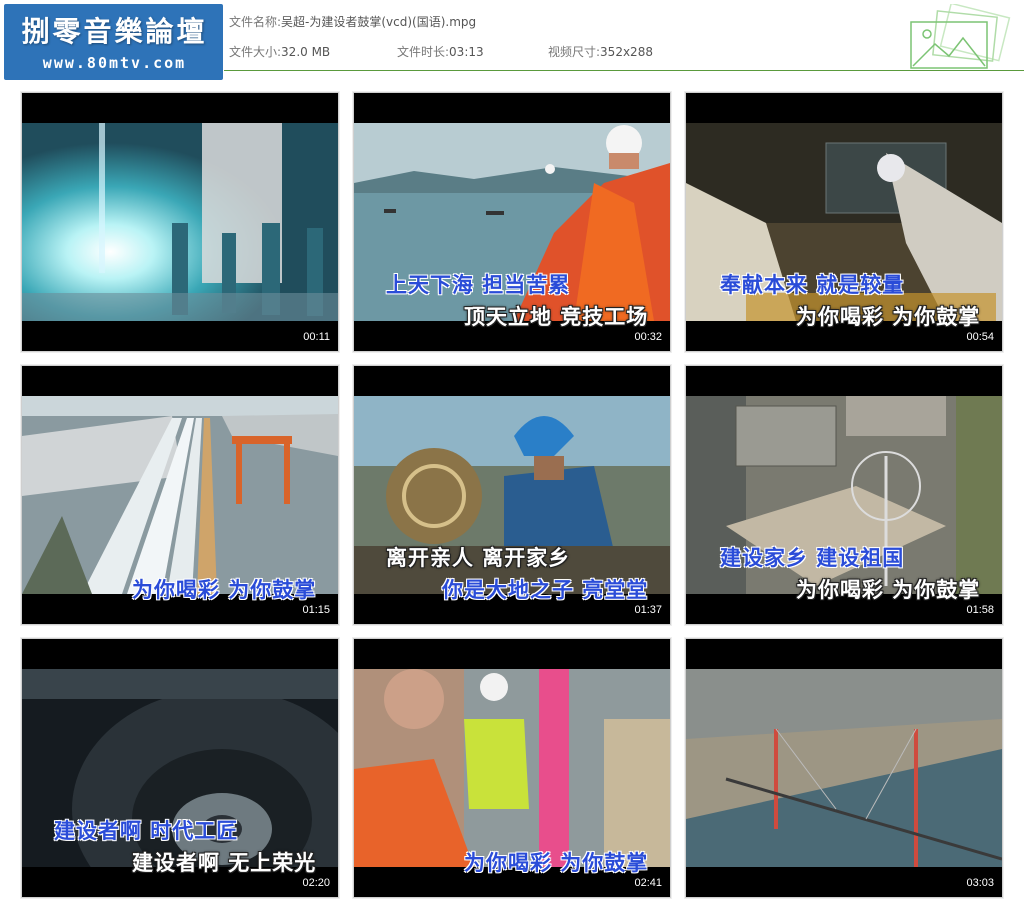 The width and height of the screenshot is (1024, 918). What do you see at coordinates (306, 52) in the screenshot?
I see `file-size-value: 32.0 MB` at bounding box center [306, 52].